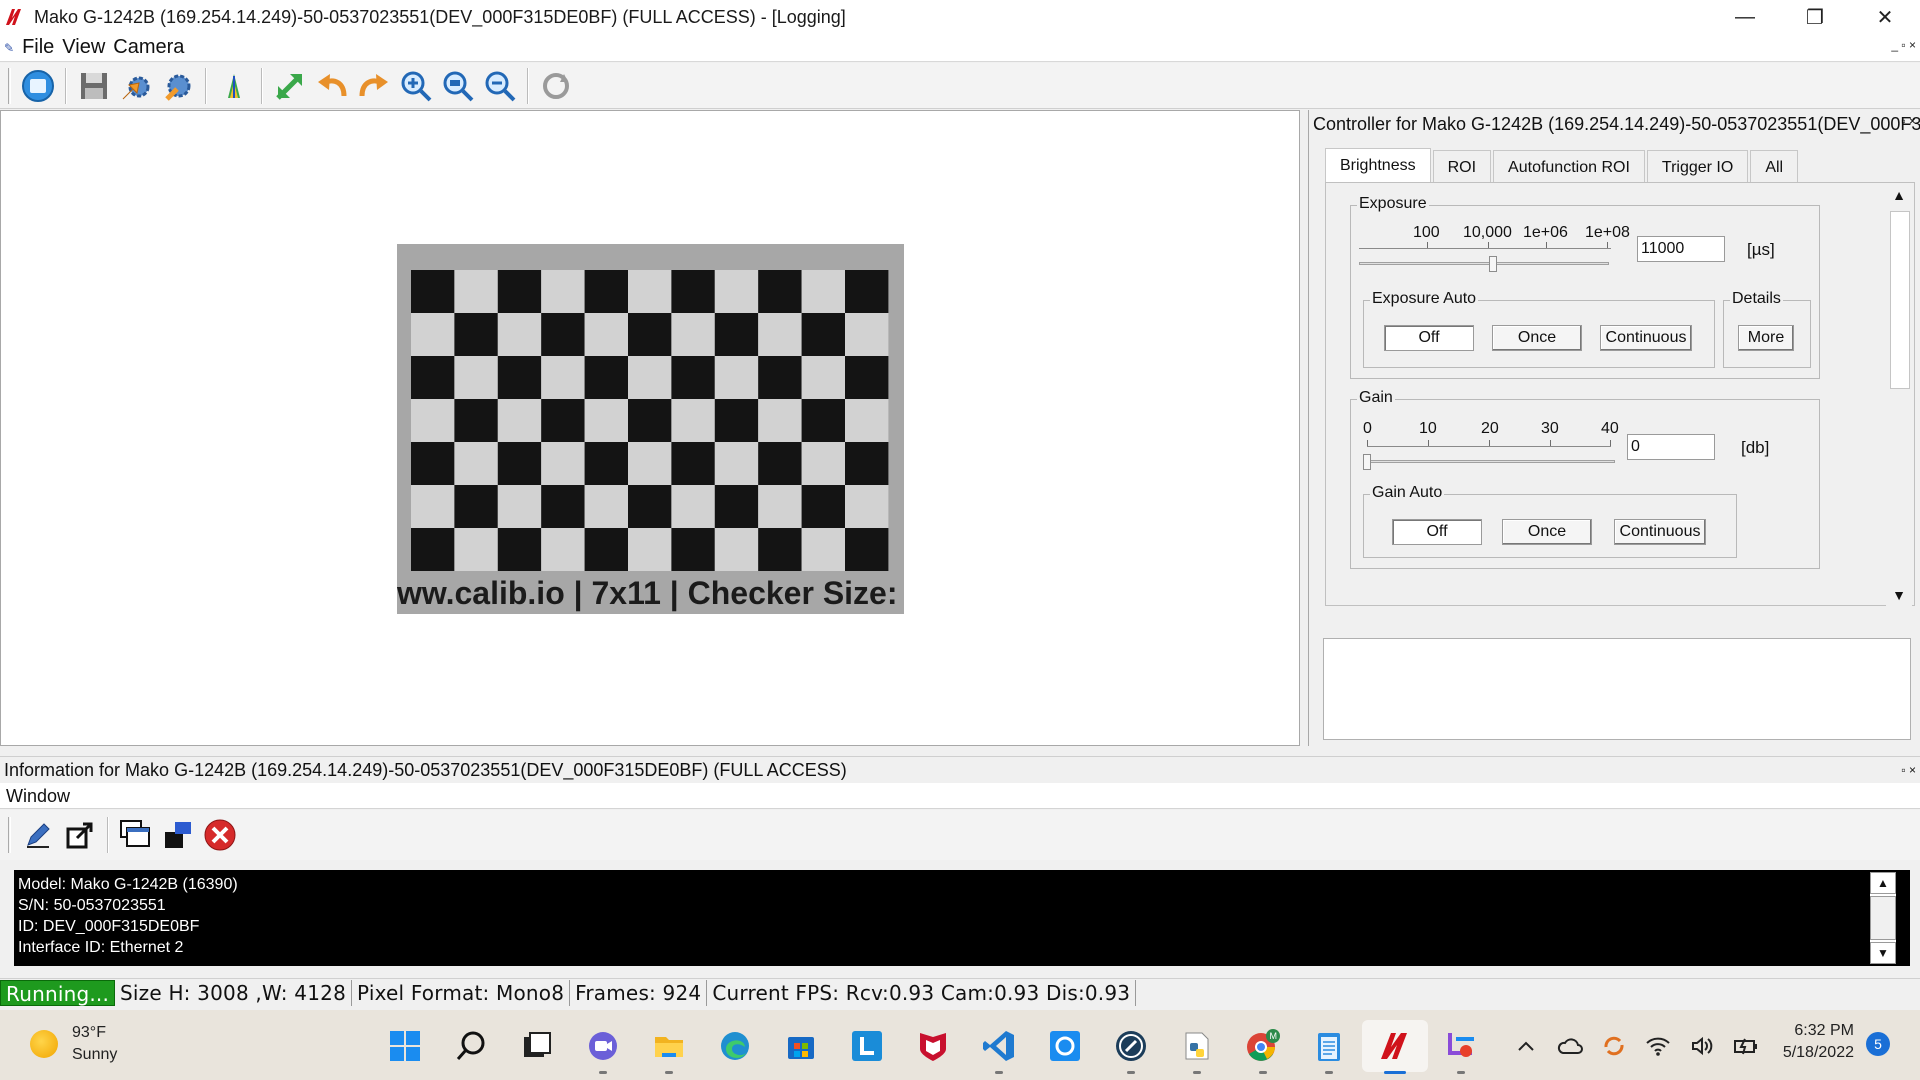 This screenshot has width=1920, height=1080. Describe the element at coordinates (1658, 1046) in the screenshot. I see `wifi-icon` at that location.